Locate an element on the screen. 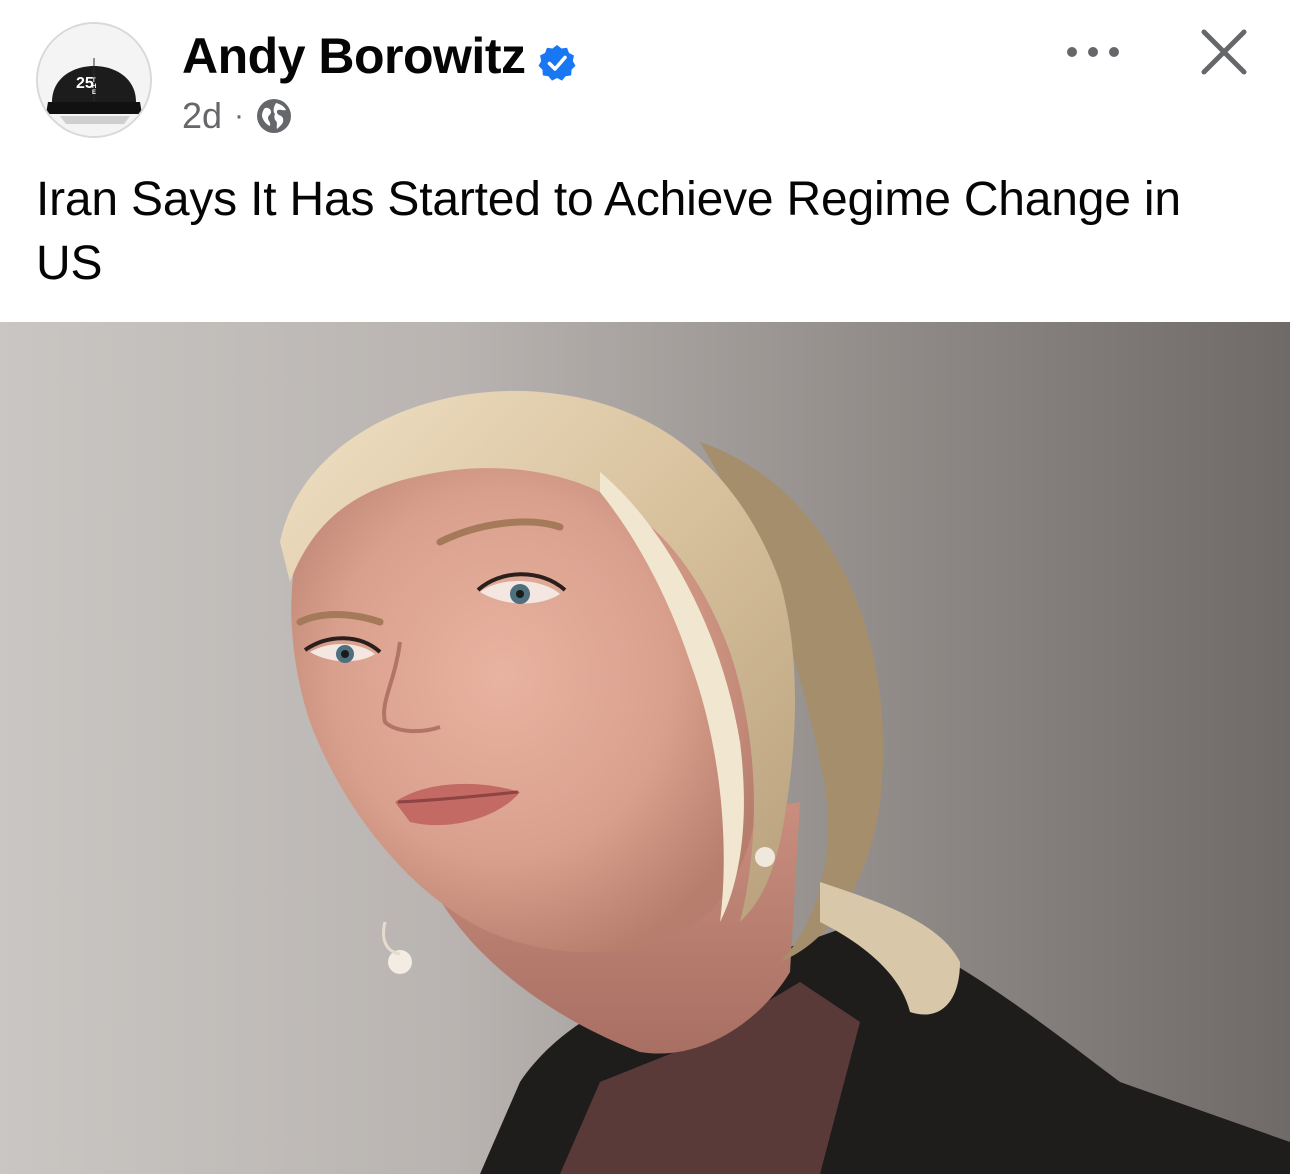 Image resolution: width=1290 pixels, height=1174 pixels. more-options-icon is located at coordinates (1093, 52).